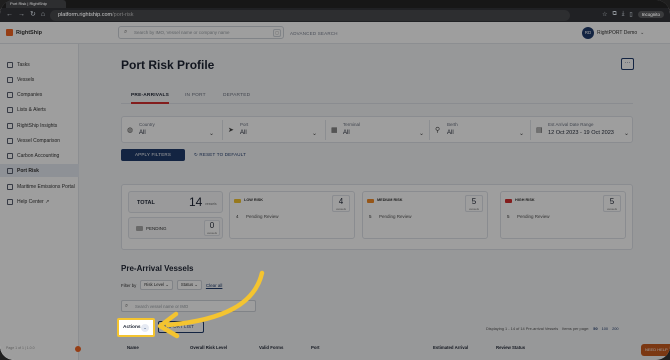 This screenshot has height=360, width=670. What do you see at coordinates (188, 306) in the screenshot?
I see `vessel-search-input: ⌕ Search vessel name or IMO` at bounding box center [188, 306].